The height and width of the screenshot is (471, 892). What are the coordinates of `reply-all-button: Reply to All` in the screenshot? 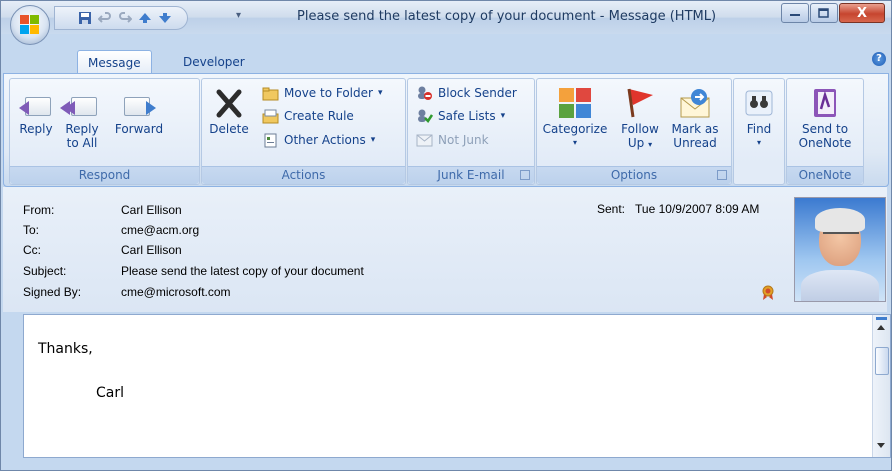 It's located at (82, 118).